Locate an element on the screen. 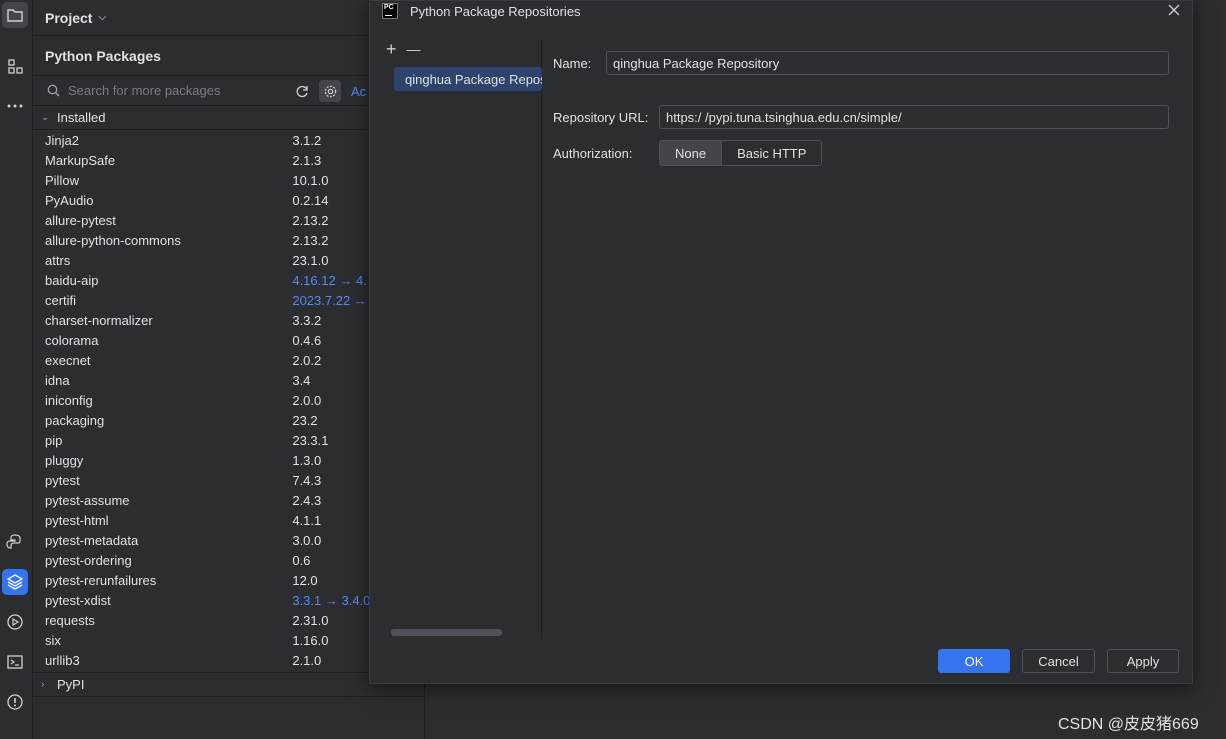 This screenshot has width=1226, height=739. package-row: pytest 7.4.3 is located at coordinates (228, 480).